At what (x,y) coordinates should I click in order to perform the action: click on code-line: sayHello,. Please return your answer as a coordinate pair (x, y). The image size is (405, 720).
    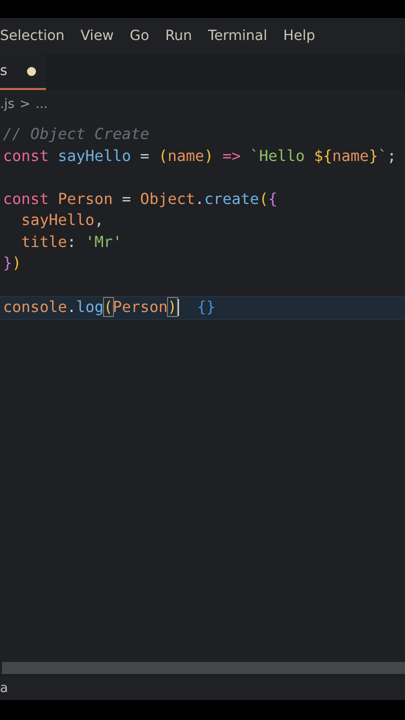
    Looking at the image, I should click on (62, 220).